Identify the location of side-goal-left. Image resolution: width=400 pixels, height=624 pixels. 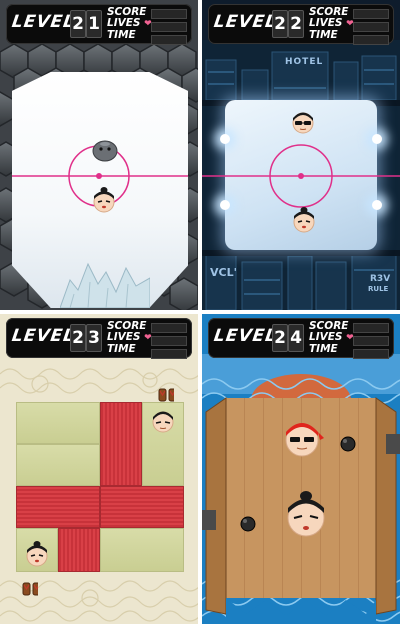
(209, 520).